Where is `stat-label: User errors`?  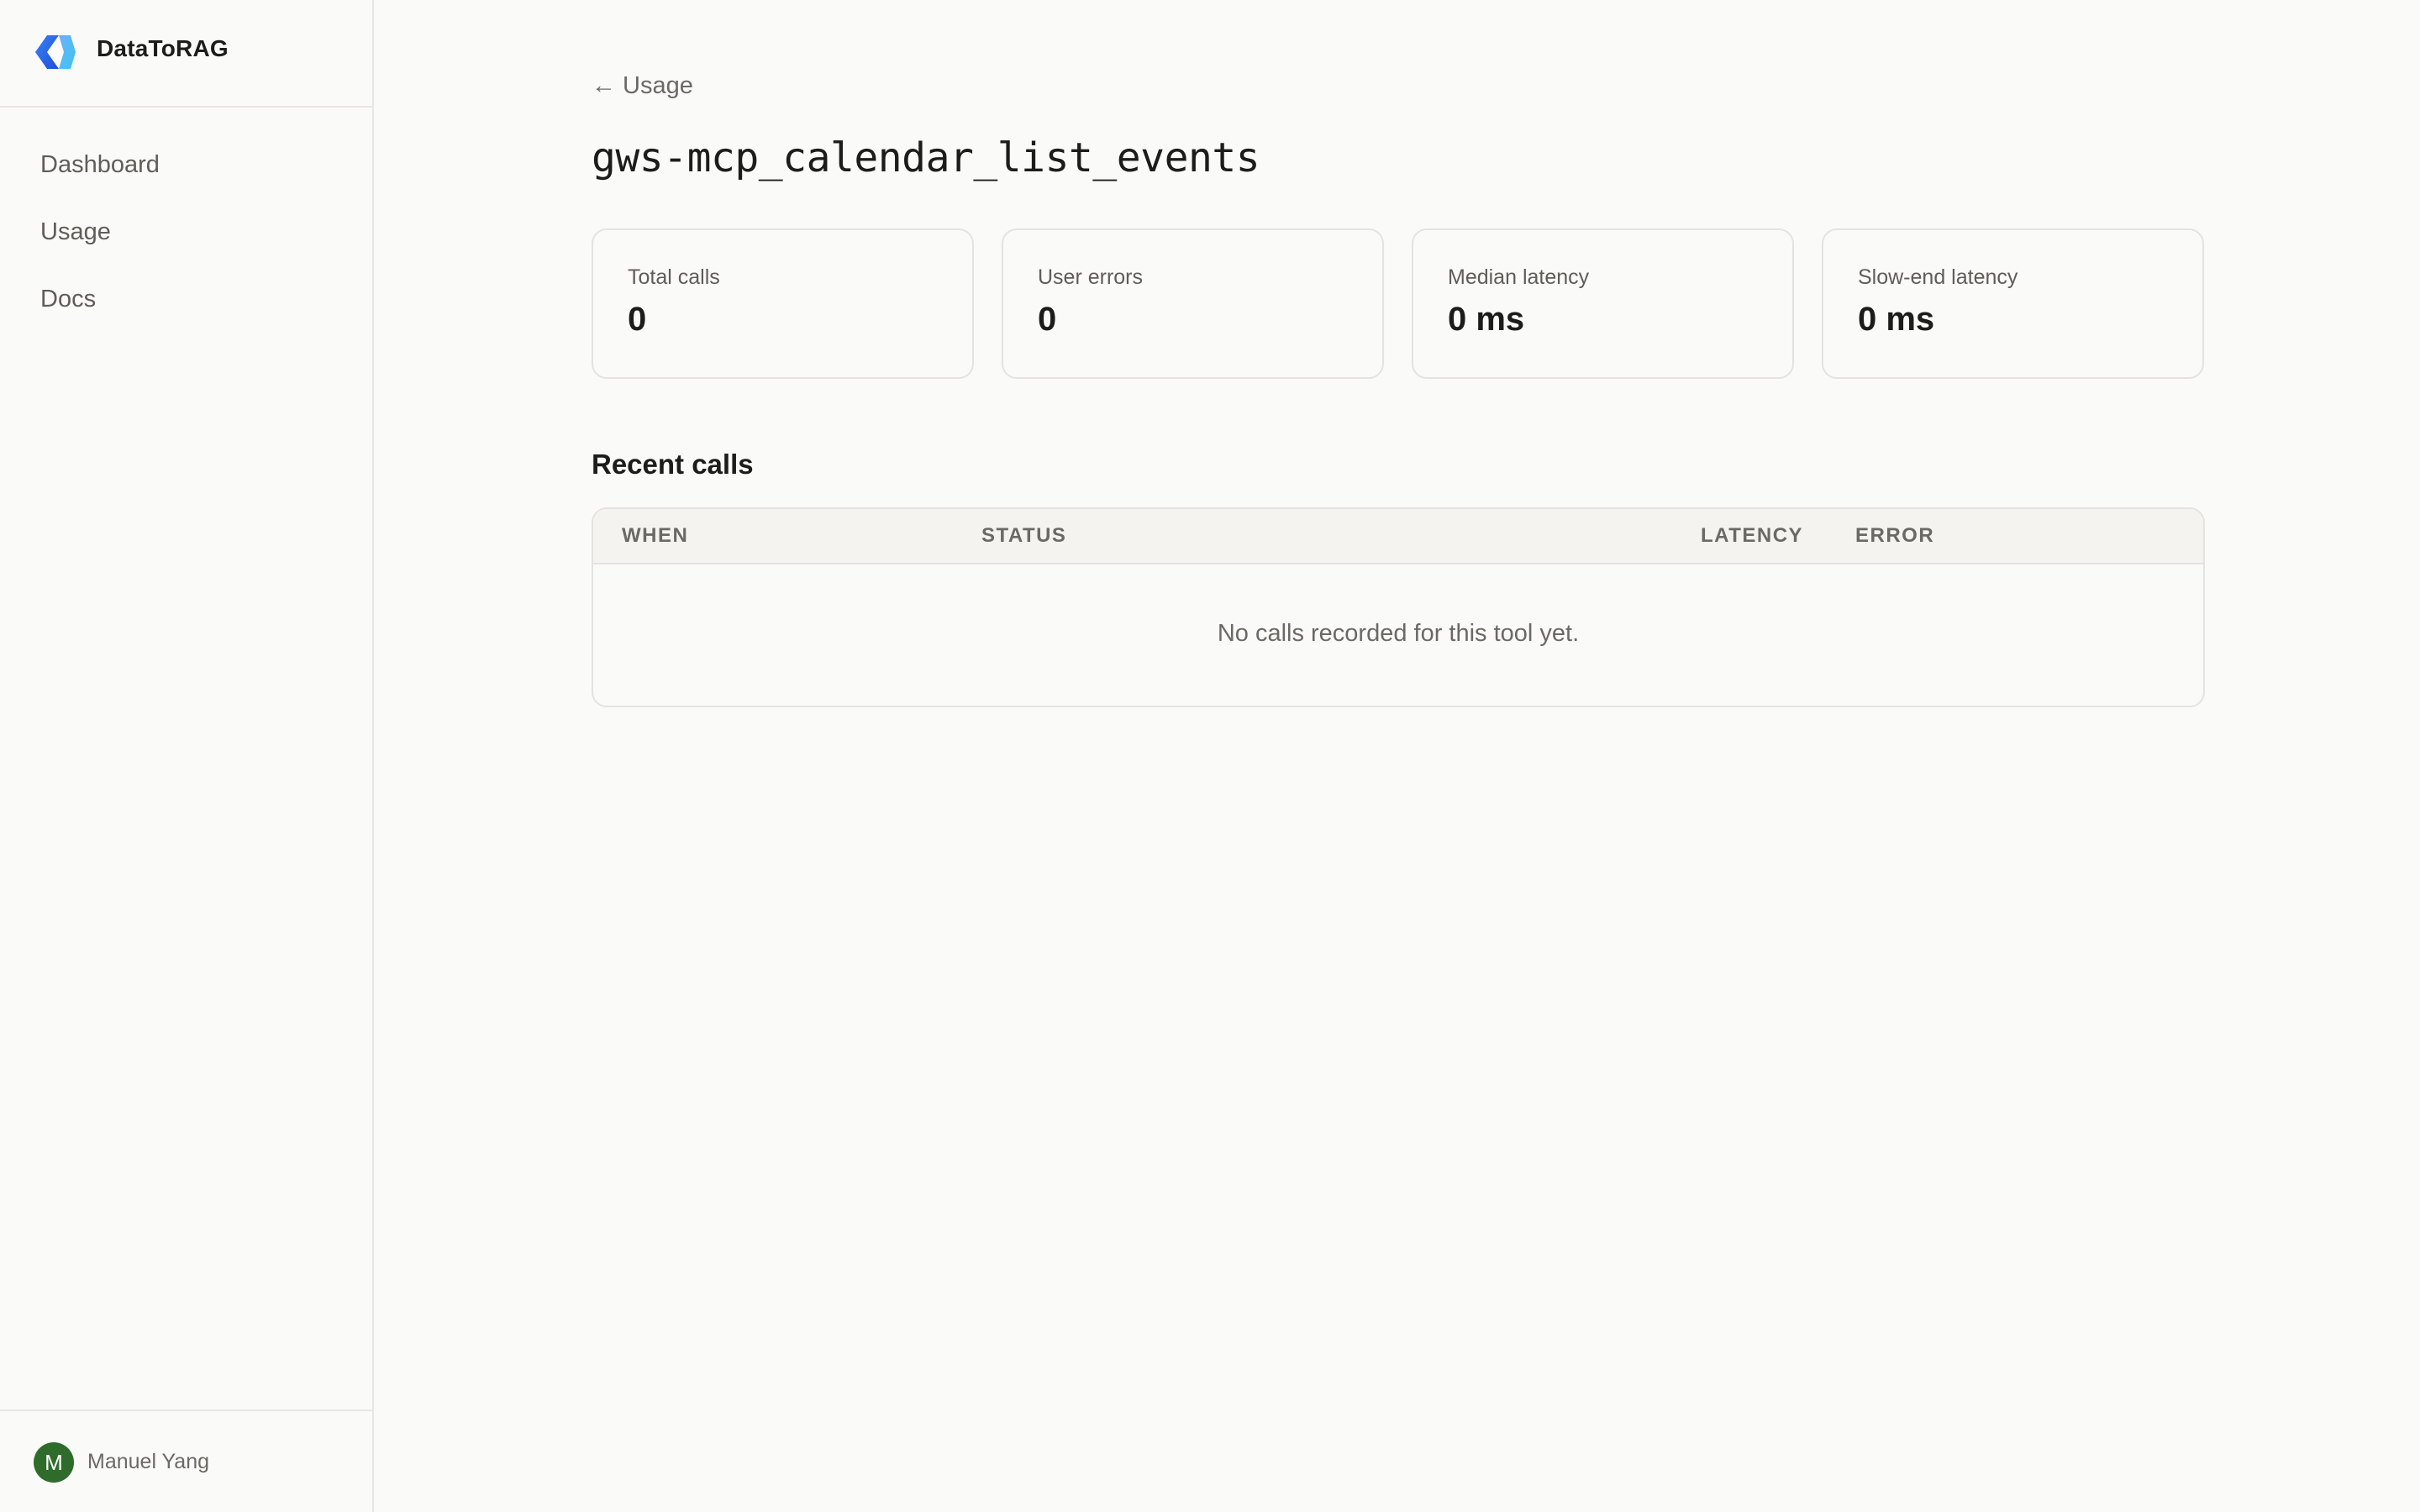 stat-label: User errors is located at coordinates (1091, 277).